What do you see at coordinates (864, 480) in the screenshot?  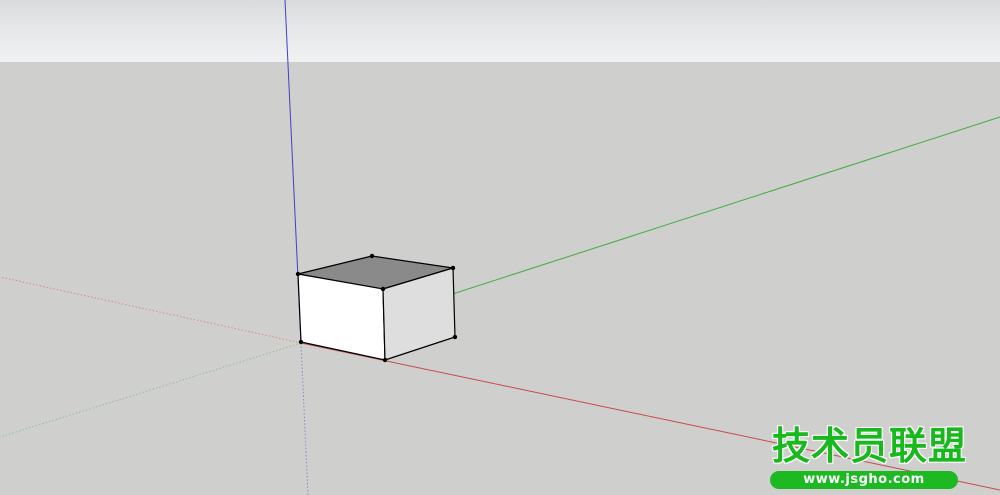 I see `watermark-url: www.jsgho.com` at bounding box center [864, 480].